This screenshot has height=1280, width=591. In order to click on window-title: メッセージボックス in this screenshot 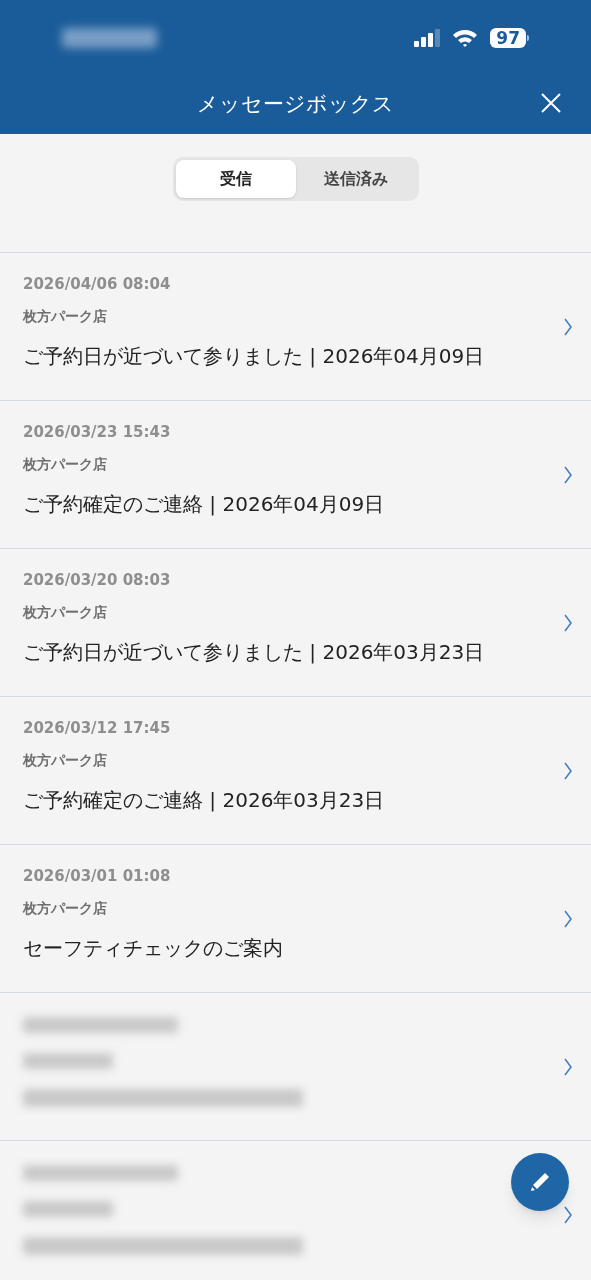, I will do `click(295, 104)`.